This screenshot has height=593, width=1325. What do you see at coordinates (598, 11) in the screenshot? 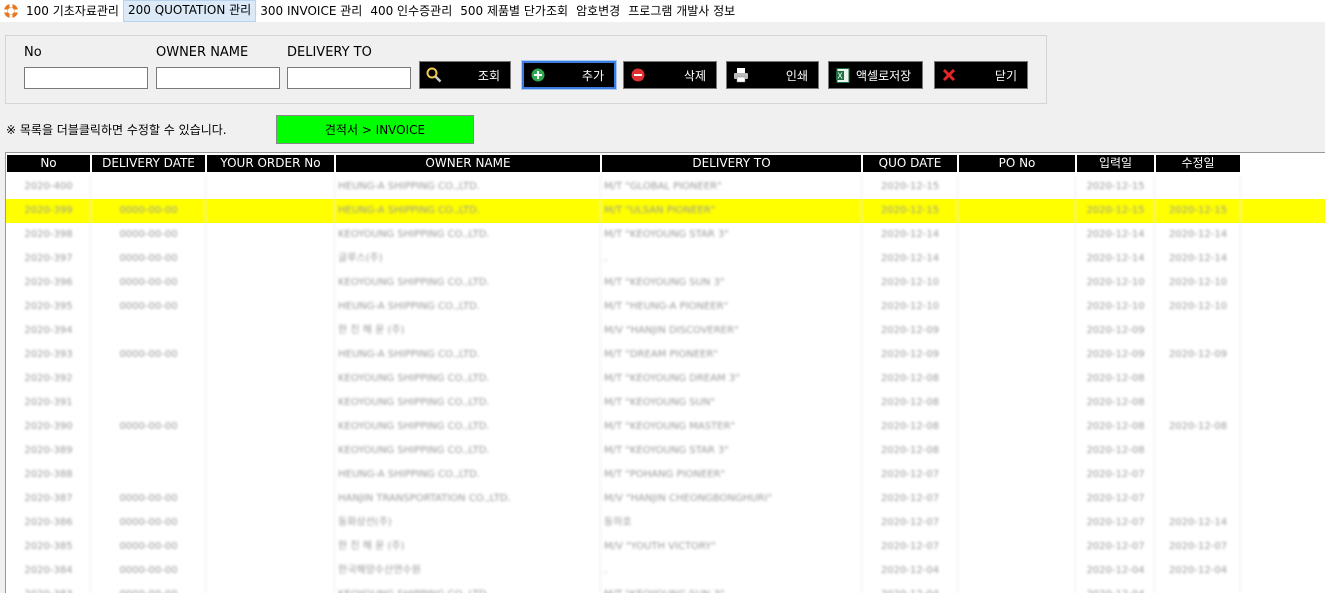
I see `menu-change-password: 암호변경` at bounding box center [598, 11].